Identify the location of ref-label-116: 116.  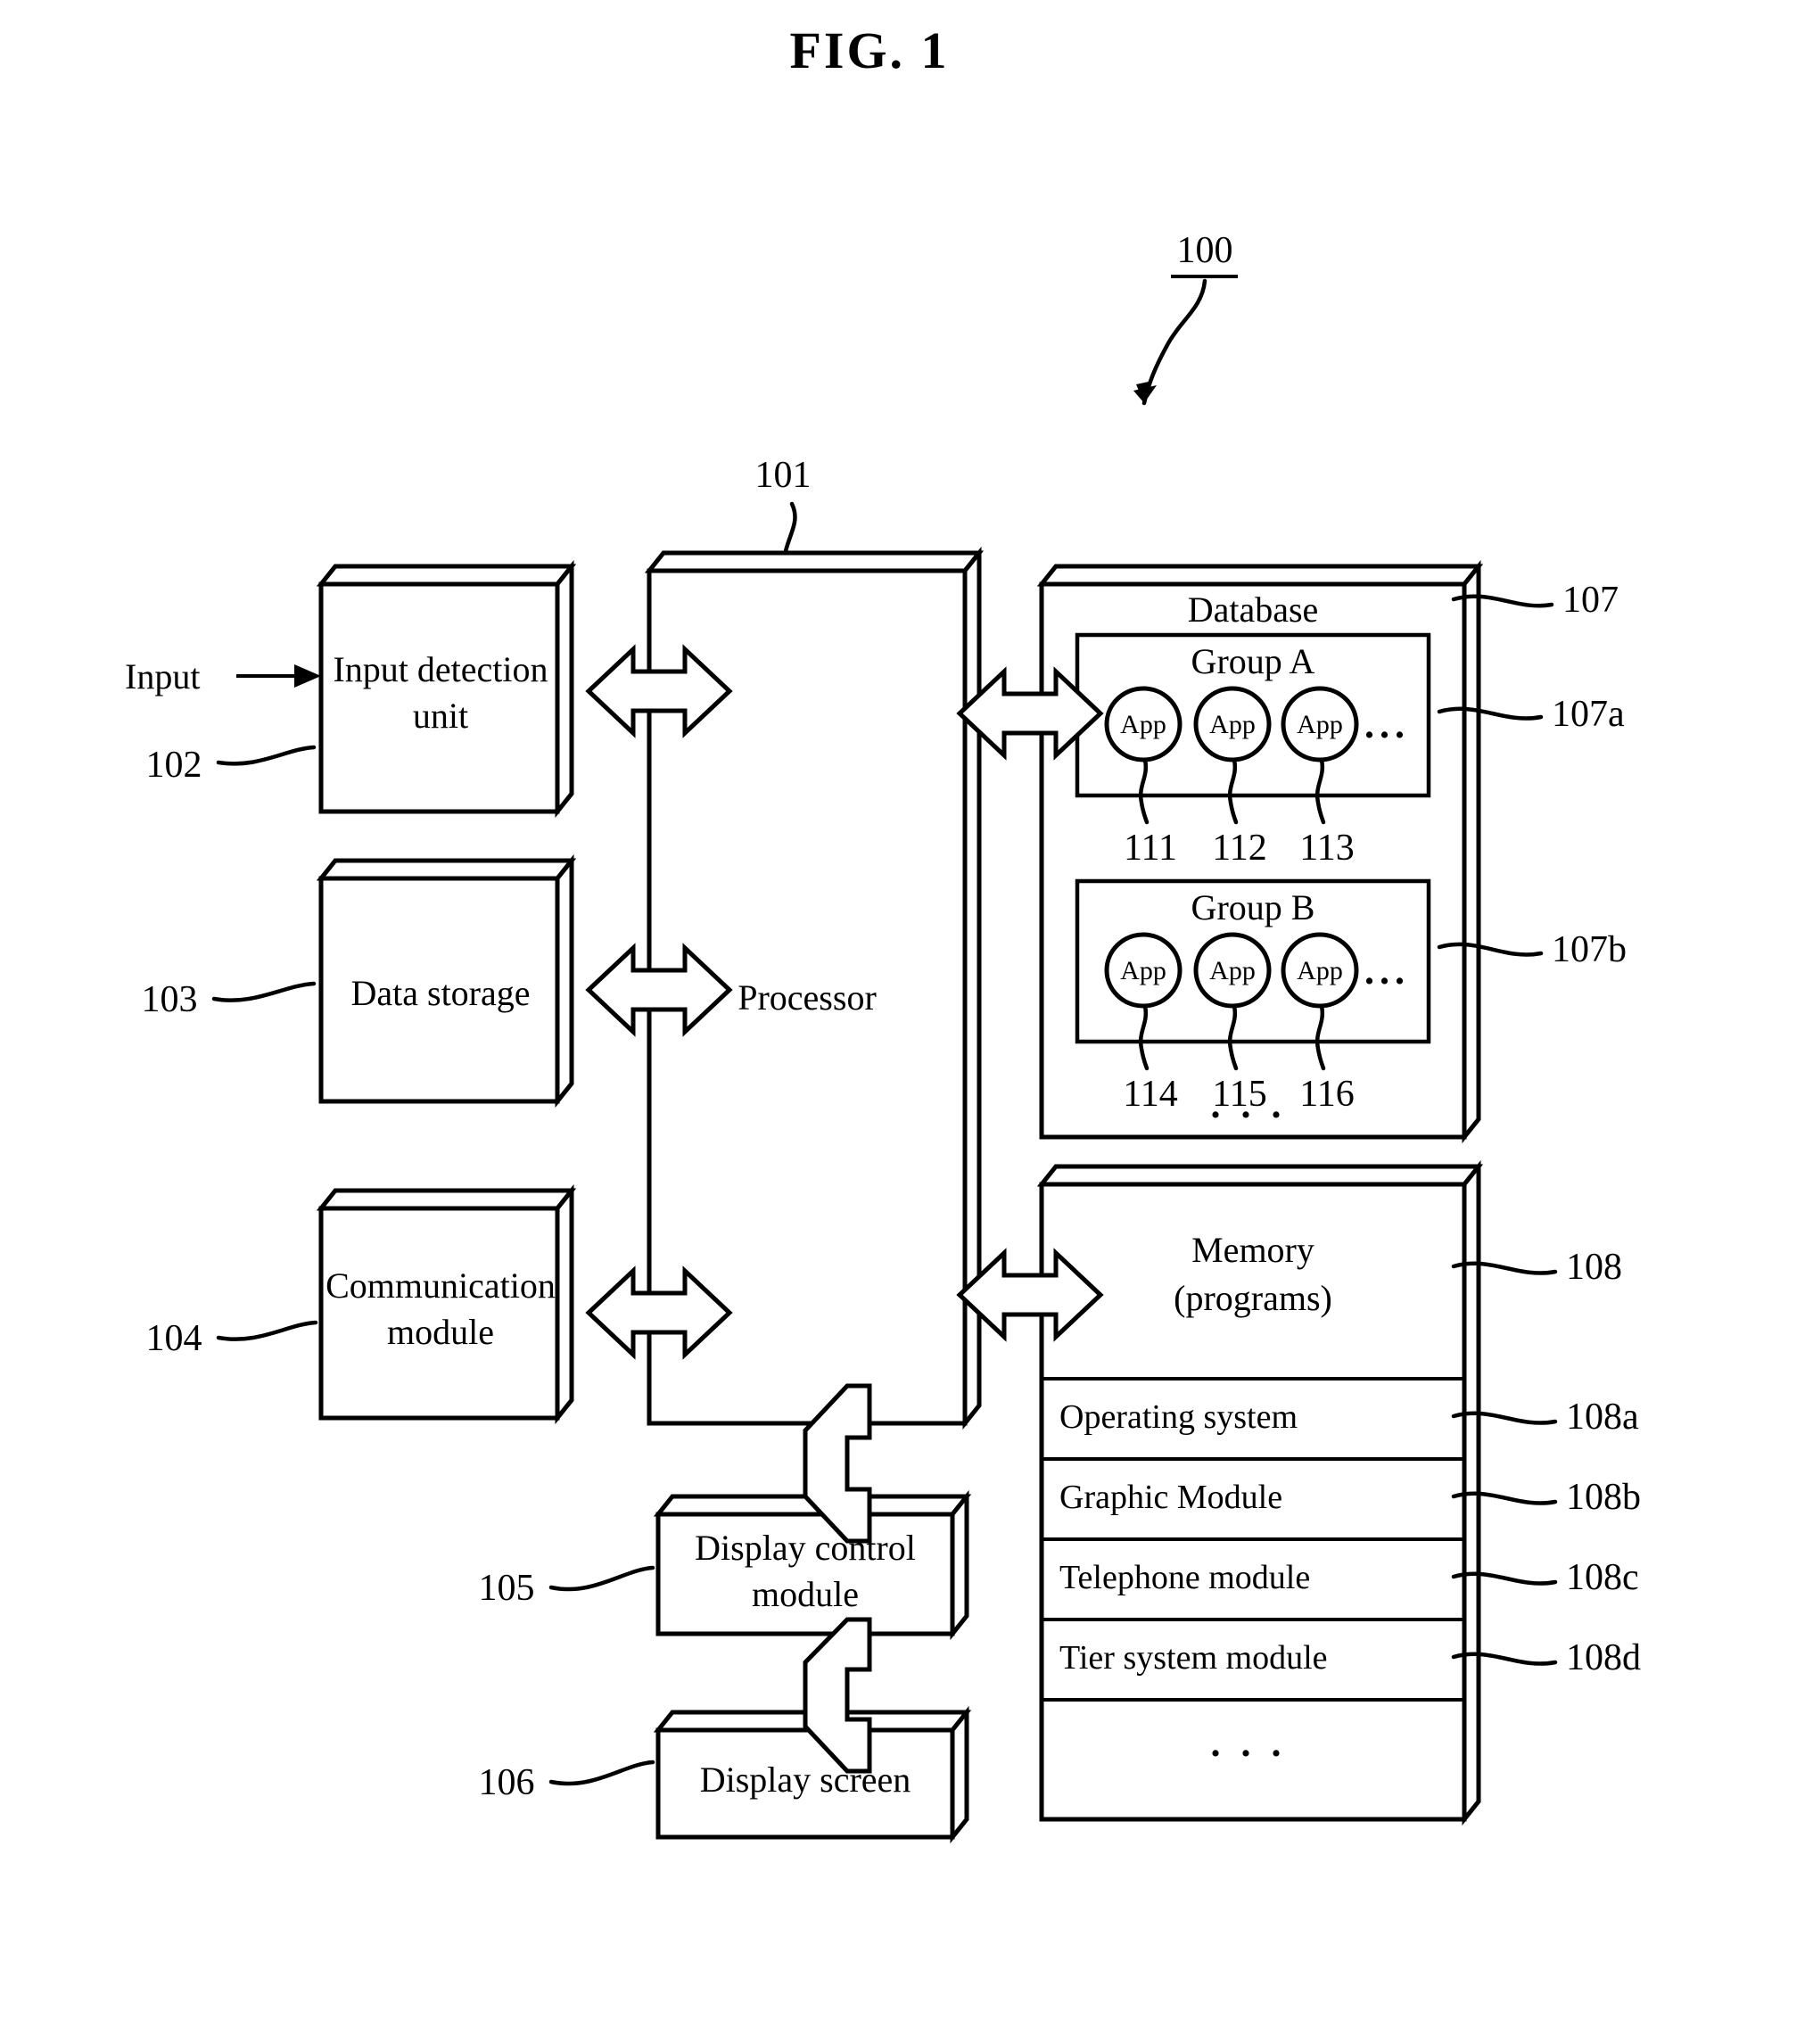
(1327, 1094).